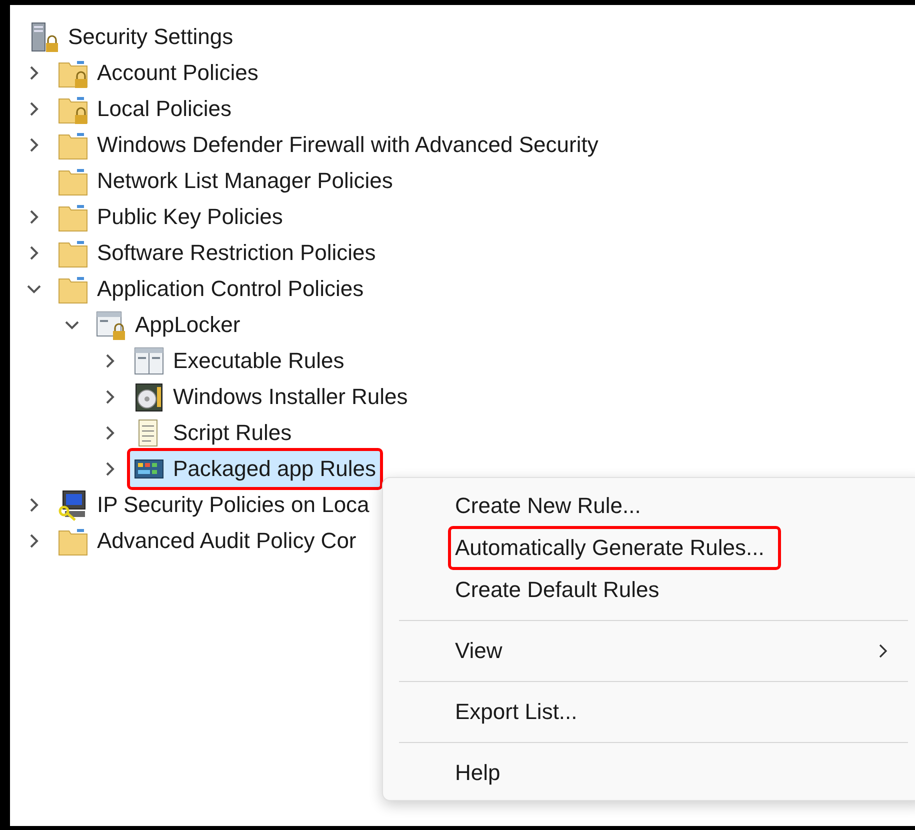  I want to click on tree-item: Software Restriction Policies, so click(217, 253).